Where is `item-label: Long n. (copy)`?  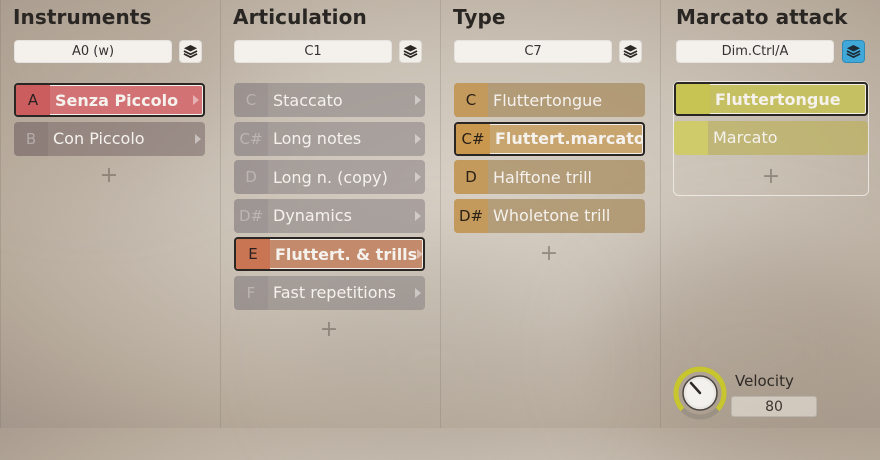 item-label: Long n. (copy) is located at coordinates (341, 177).